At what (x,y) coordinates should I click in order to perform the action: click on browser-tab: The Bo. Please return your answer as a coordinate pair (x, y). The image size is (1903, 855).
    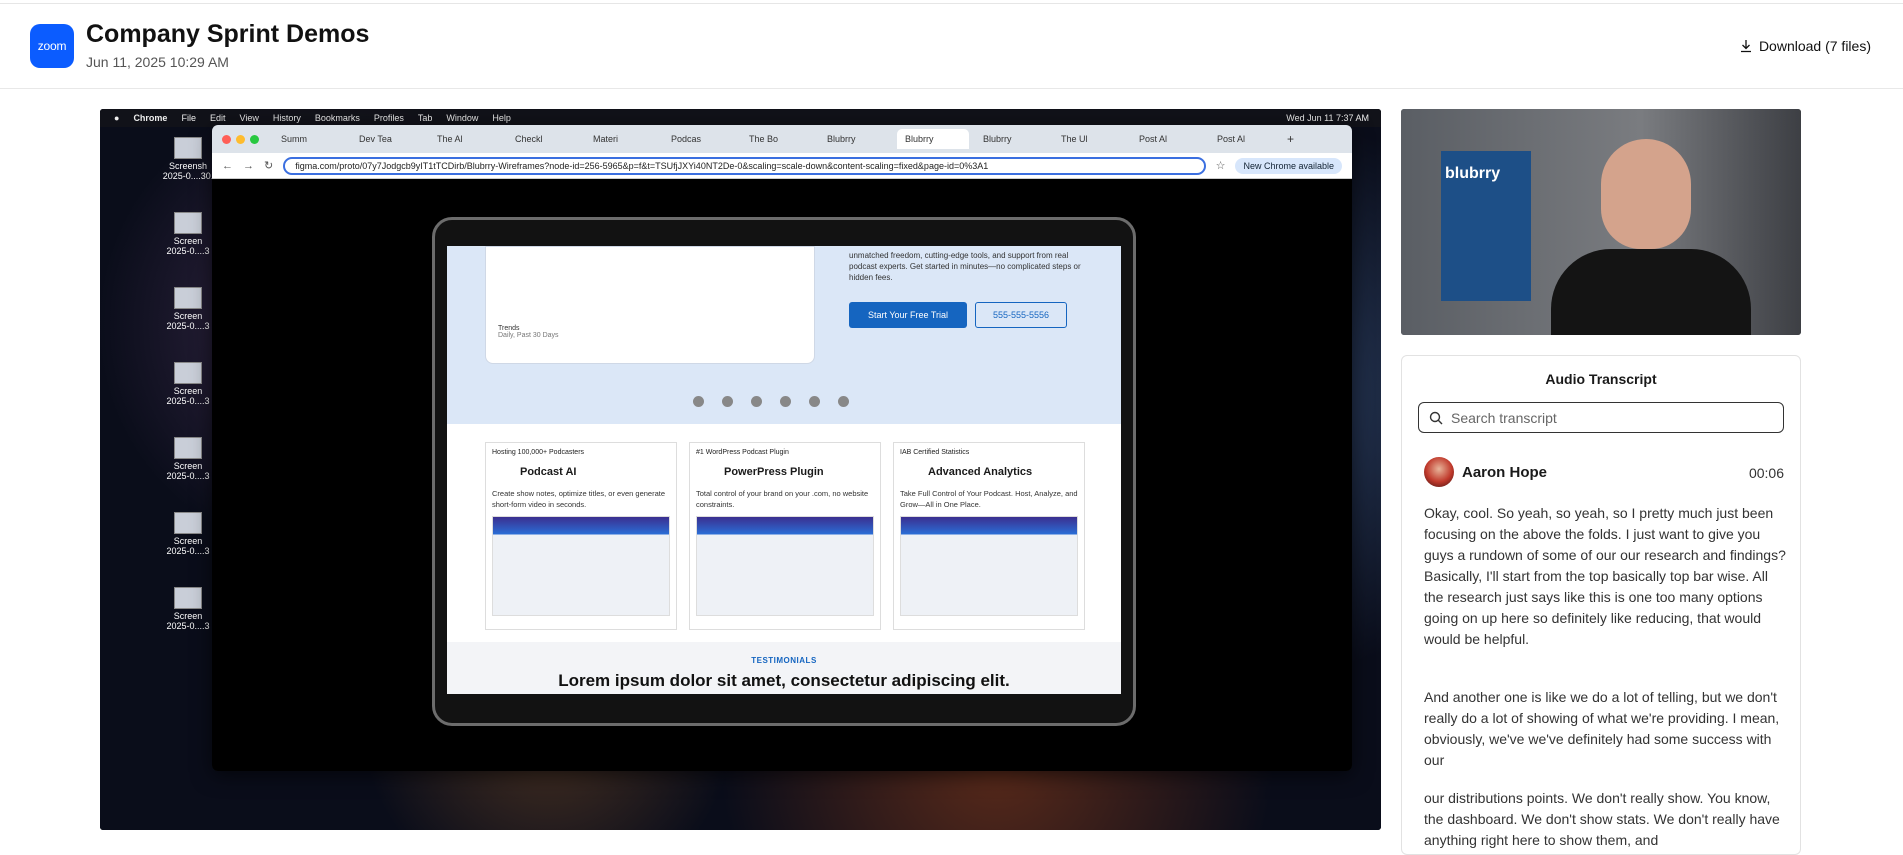
    Looking at the image, I should click on (777, 139).